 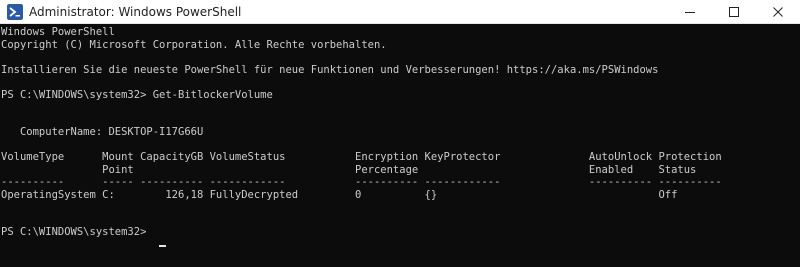 I want to click on minimize-icon, so click(x=690, y=12).